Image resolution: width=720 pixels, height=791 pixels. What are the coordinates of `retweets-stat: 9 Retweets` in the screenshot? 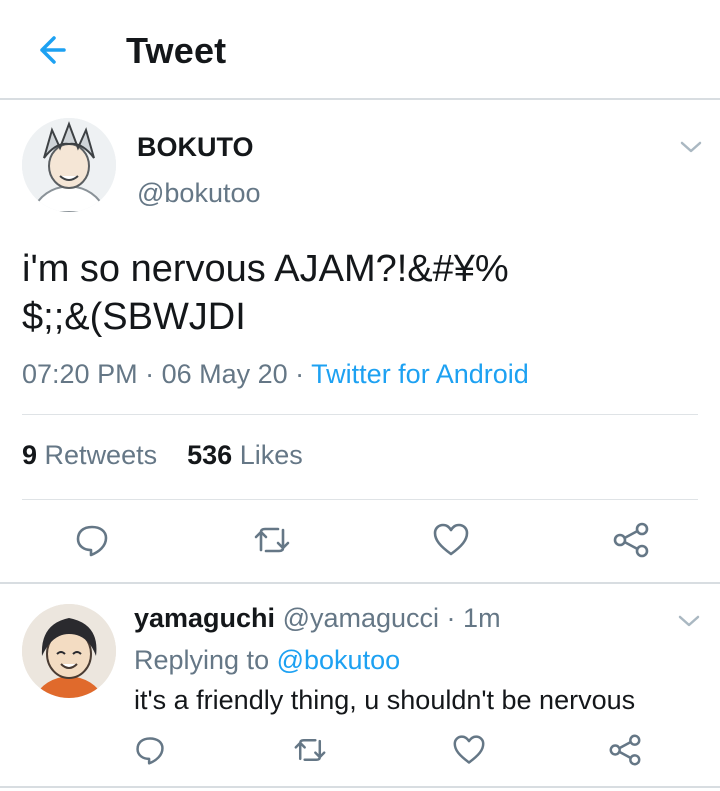 It's located at (89, 455).